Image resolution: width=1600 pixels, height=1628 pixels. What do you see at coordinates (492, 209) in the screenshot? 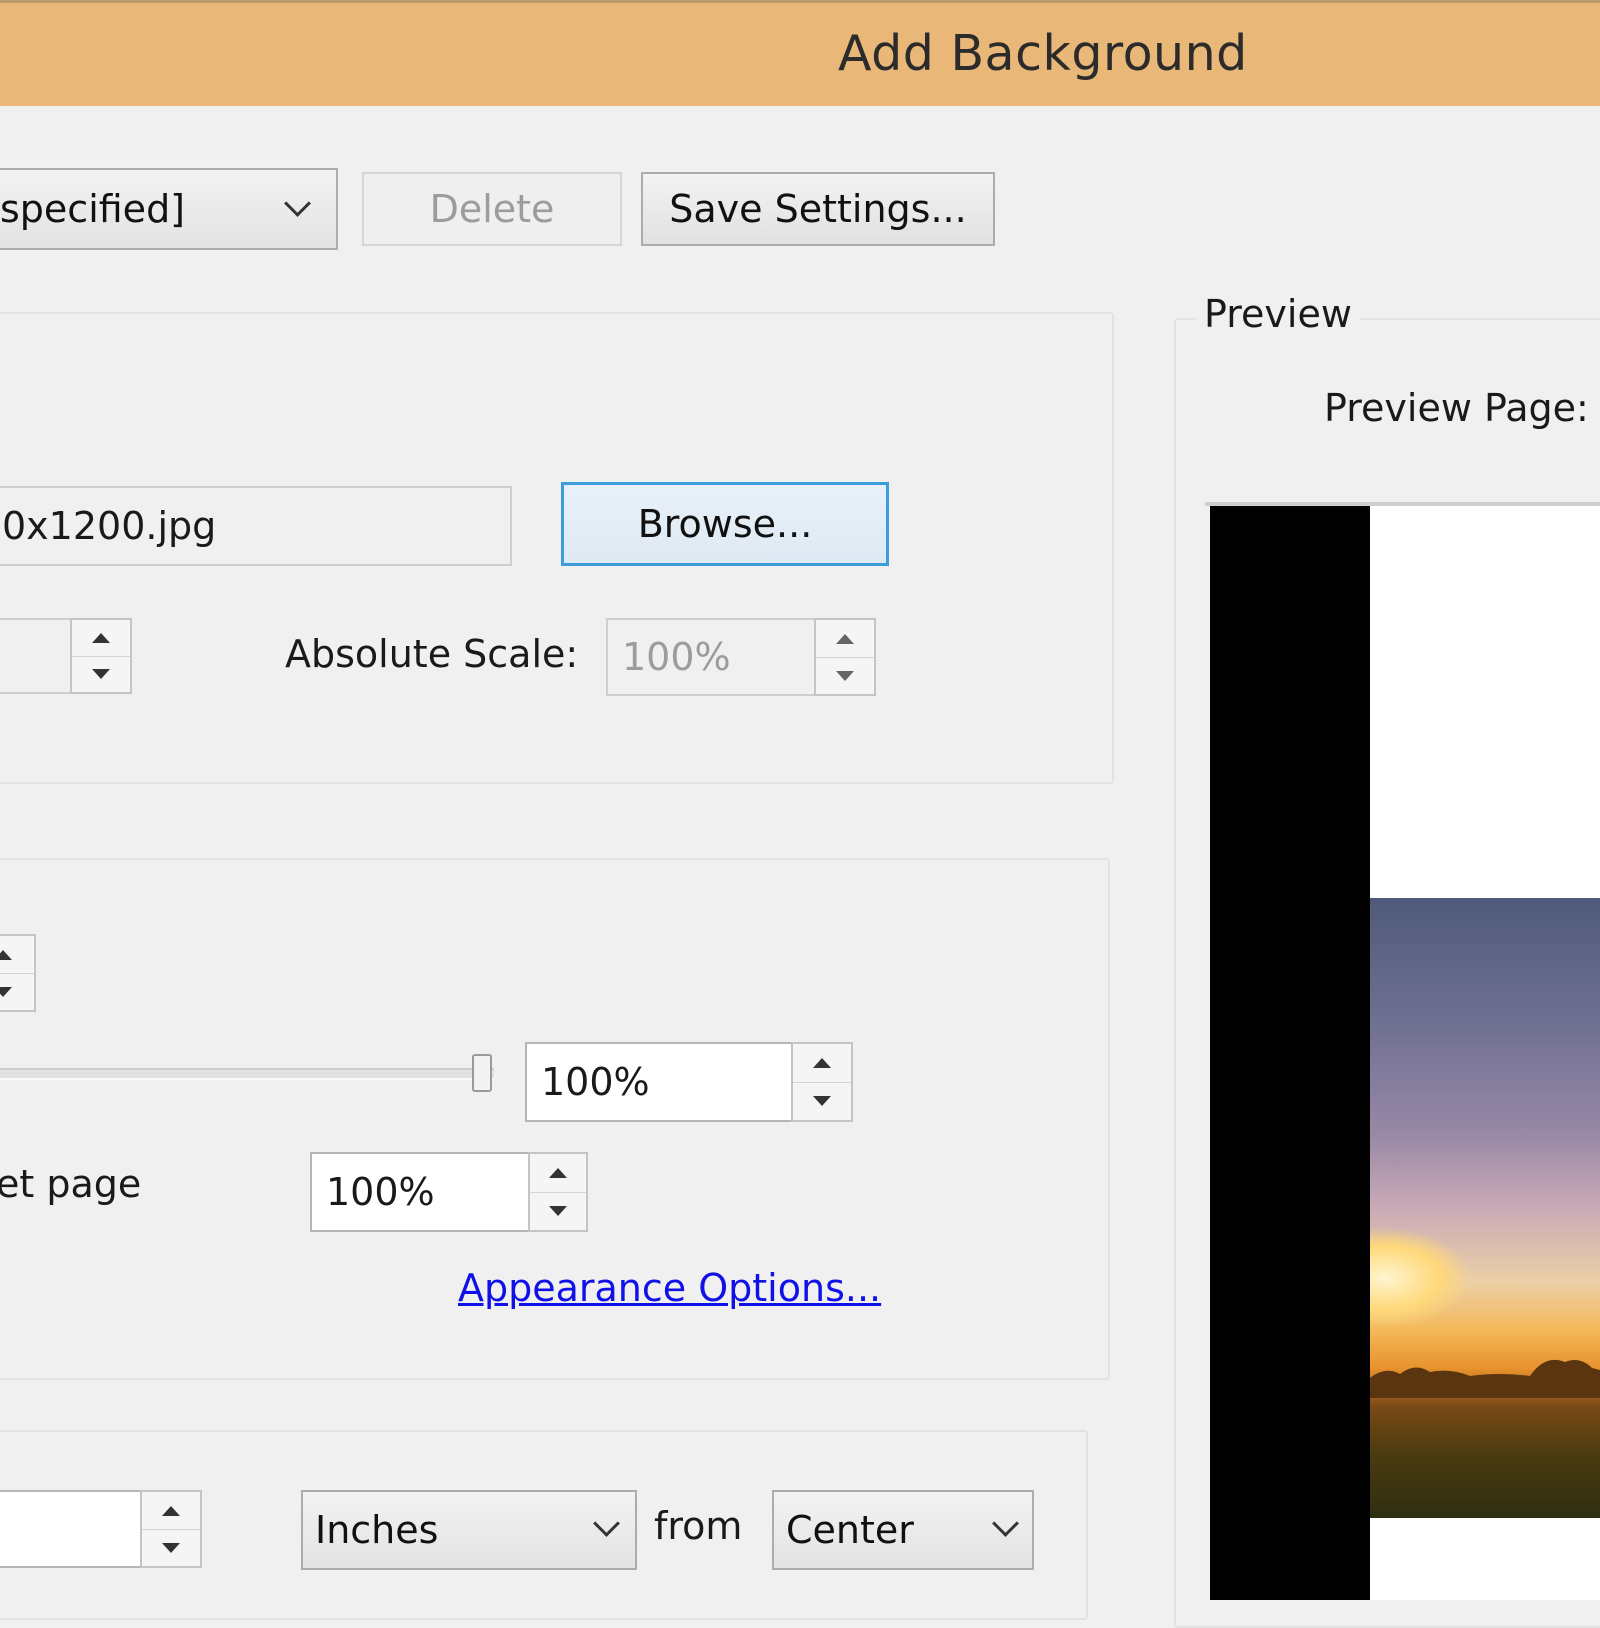
I see `delete-button: Delete` at bounding box center [492, 209].